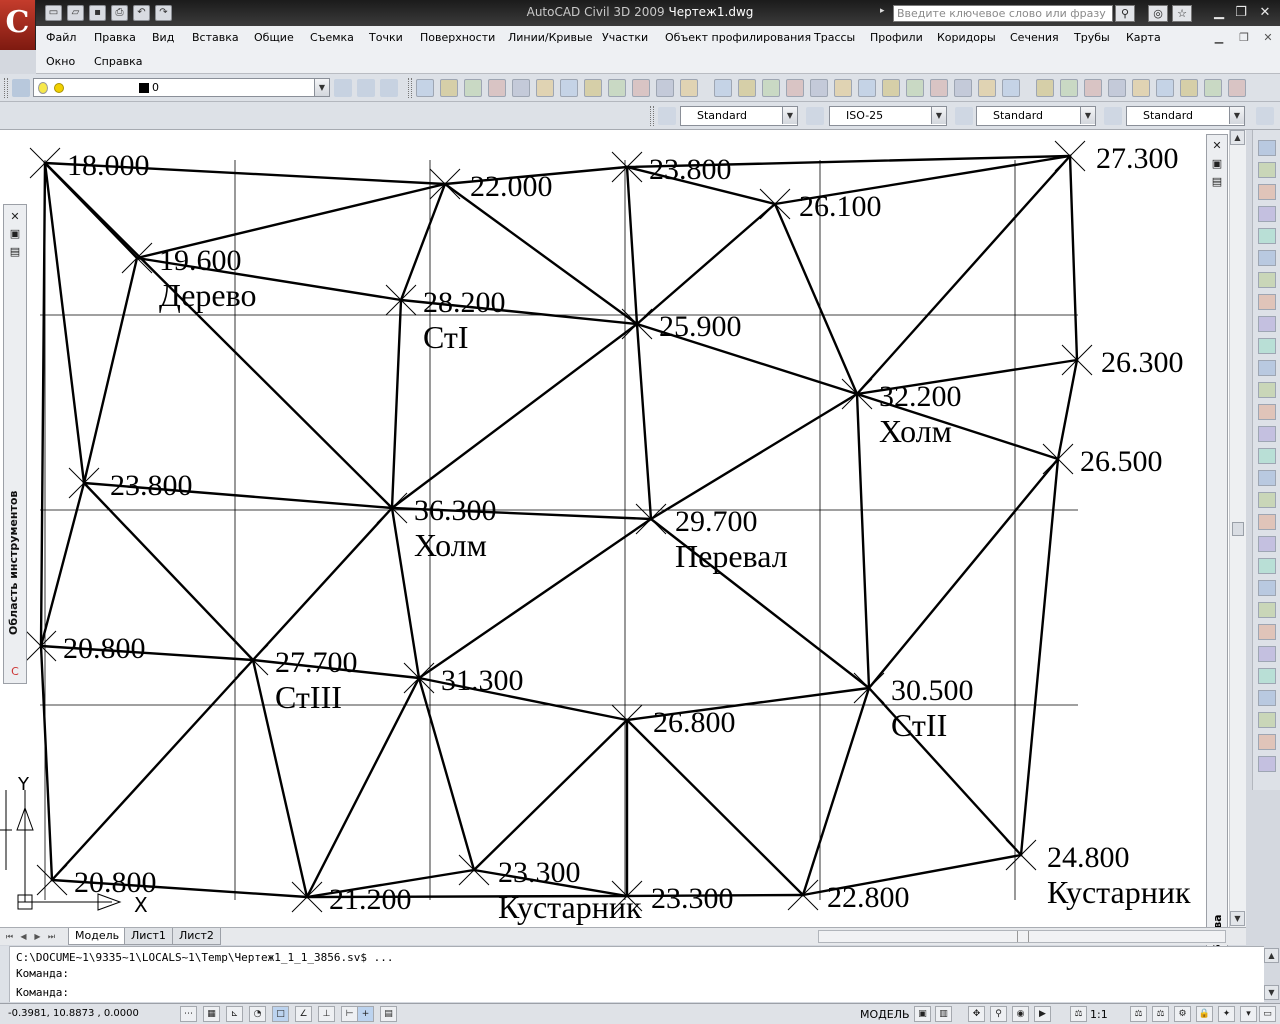  I want to click on scroll-thumb, so click(1238, 529).